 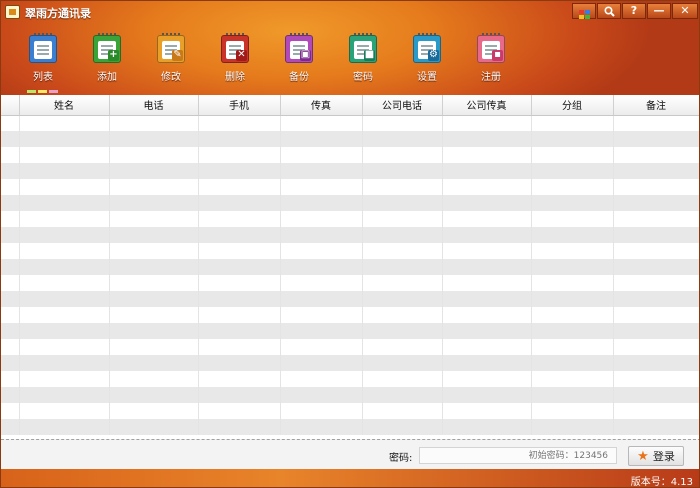 I want to click on minimize-button: —, so click(x=659, y=11).